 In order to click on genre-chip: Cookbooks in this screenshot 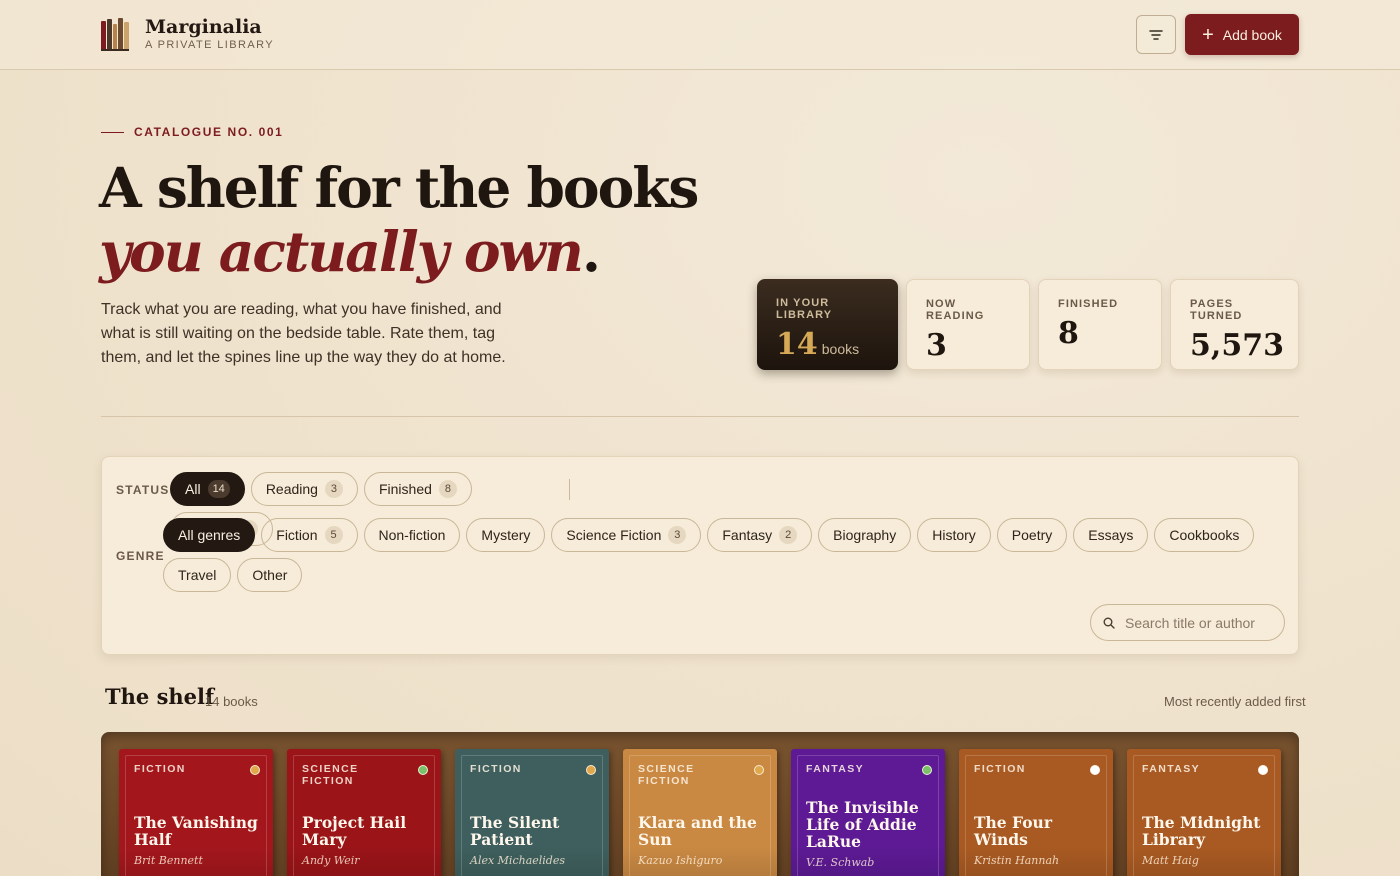, I will do `click(1204, 535)`.